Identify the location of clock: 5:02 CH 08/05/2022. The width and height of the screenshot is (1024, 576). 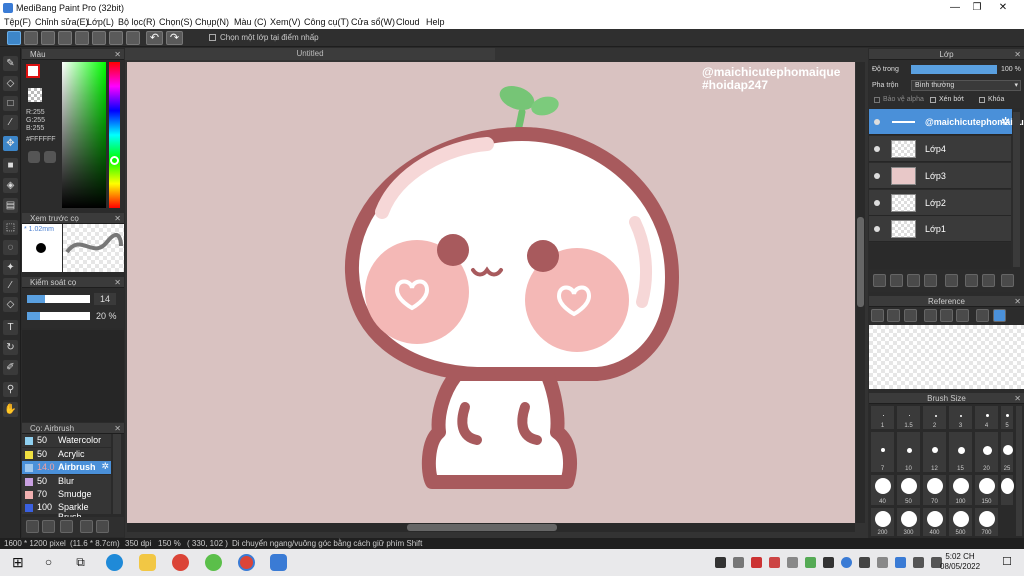
(960, 562).